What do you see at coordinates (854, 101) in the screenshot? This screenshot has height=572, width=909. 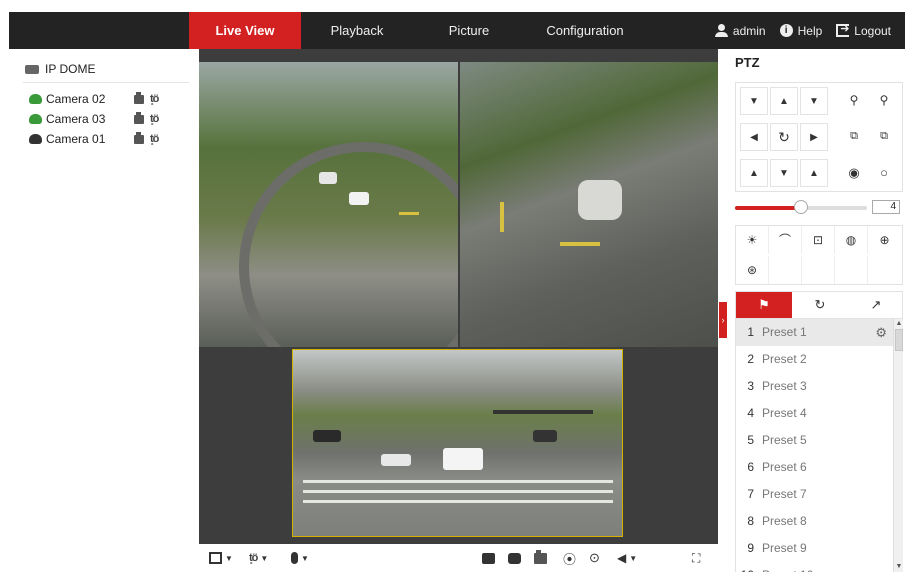 I see `zoom-in-icon: ⚲` at bounding box center [854, 101].